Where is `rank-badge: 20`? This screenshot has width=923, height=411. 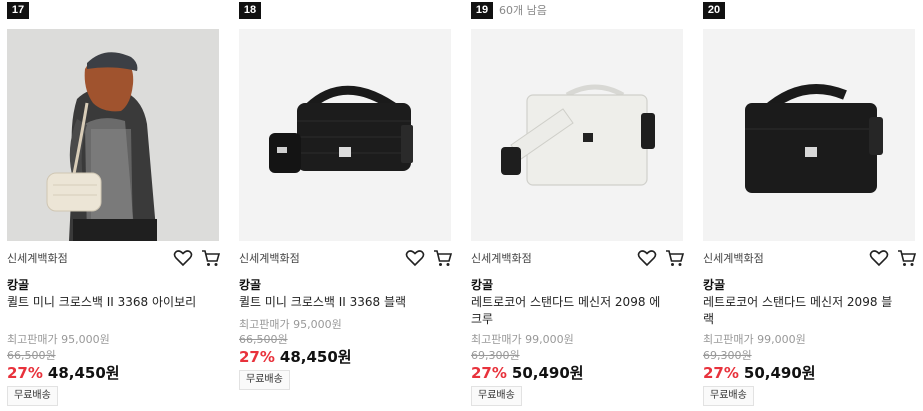 rank-badge: 20 is located at coordinates (714, 10).